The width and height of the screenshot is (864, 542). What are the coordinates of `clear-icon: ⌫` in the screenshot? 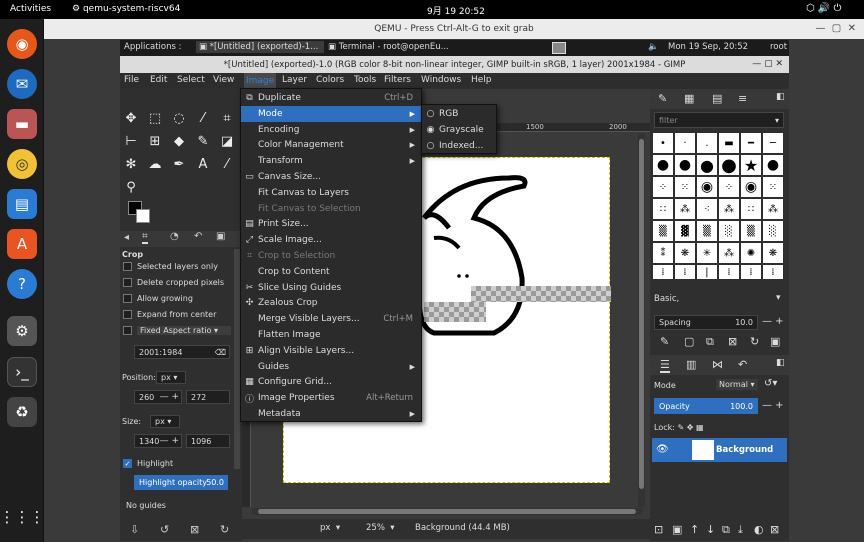 It's located at (220, 352).